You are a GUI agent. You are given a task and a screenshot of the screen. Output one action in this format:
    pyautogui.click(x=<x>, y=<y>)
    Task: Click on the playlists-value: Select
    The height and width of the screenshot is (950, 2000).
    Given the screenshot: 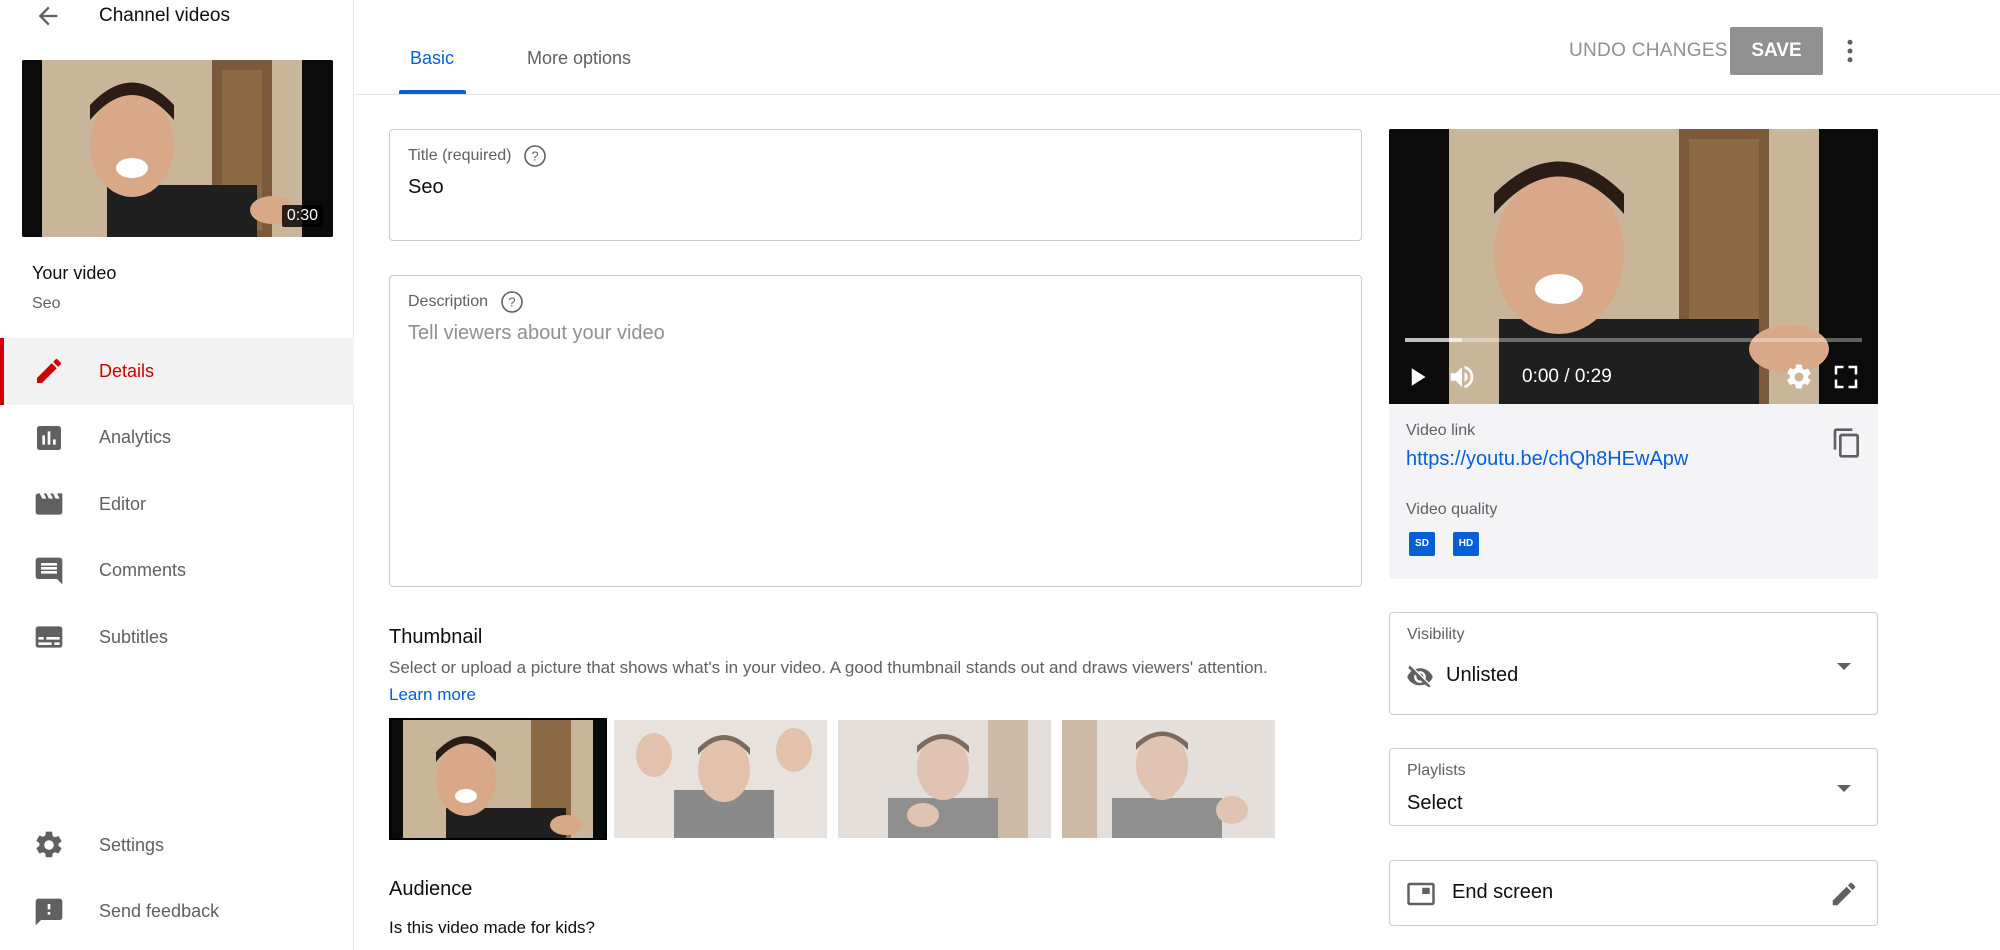 What is the action you would take?
    pyautogui.click(x=1435, y=803)
    